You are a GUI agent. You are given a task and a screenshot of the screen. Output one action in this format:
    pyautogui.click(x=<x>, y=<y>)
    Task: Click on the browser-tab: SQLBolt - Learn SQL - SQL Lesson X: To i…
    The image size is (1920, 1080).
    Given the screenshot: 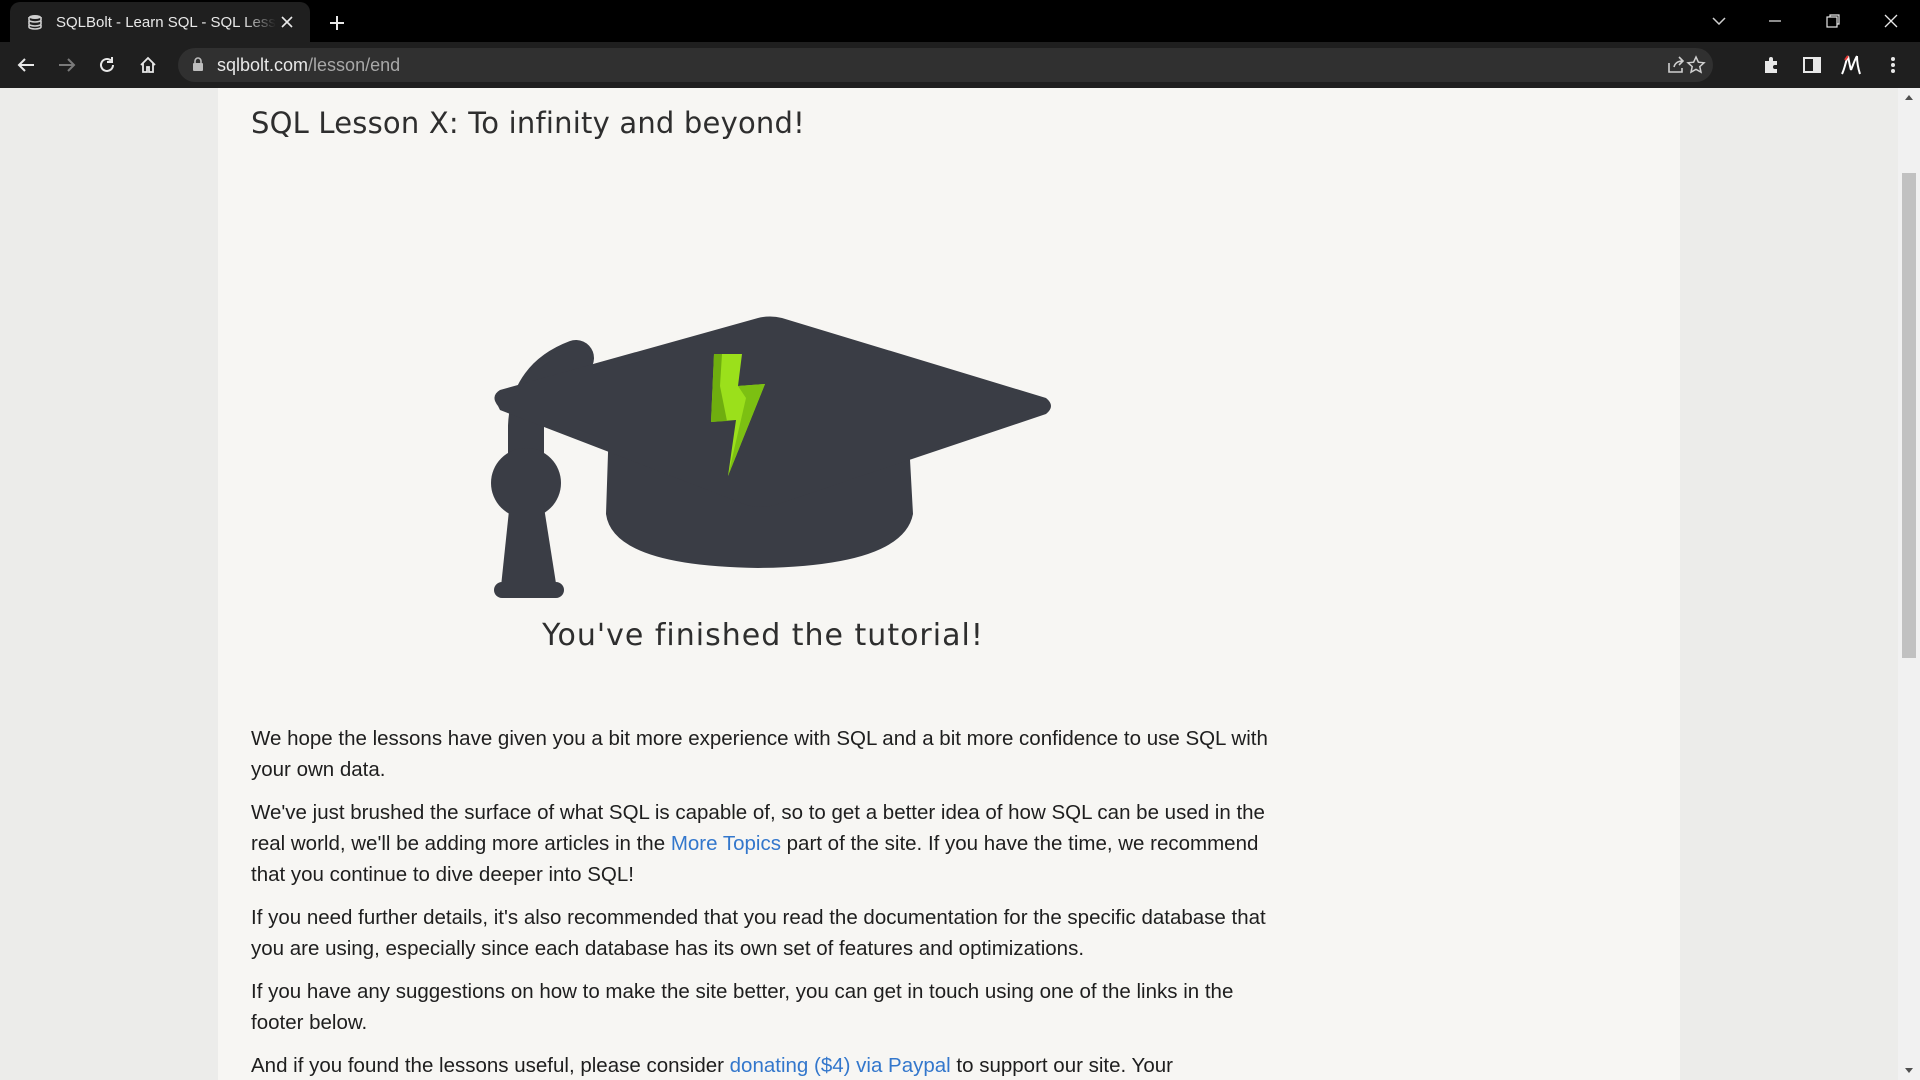 What is the action you would take?
    pyautogui.click(x=160, y=22)
    